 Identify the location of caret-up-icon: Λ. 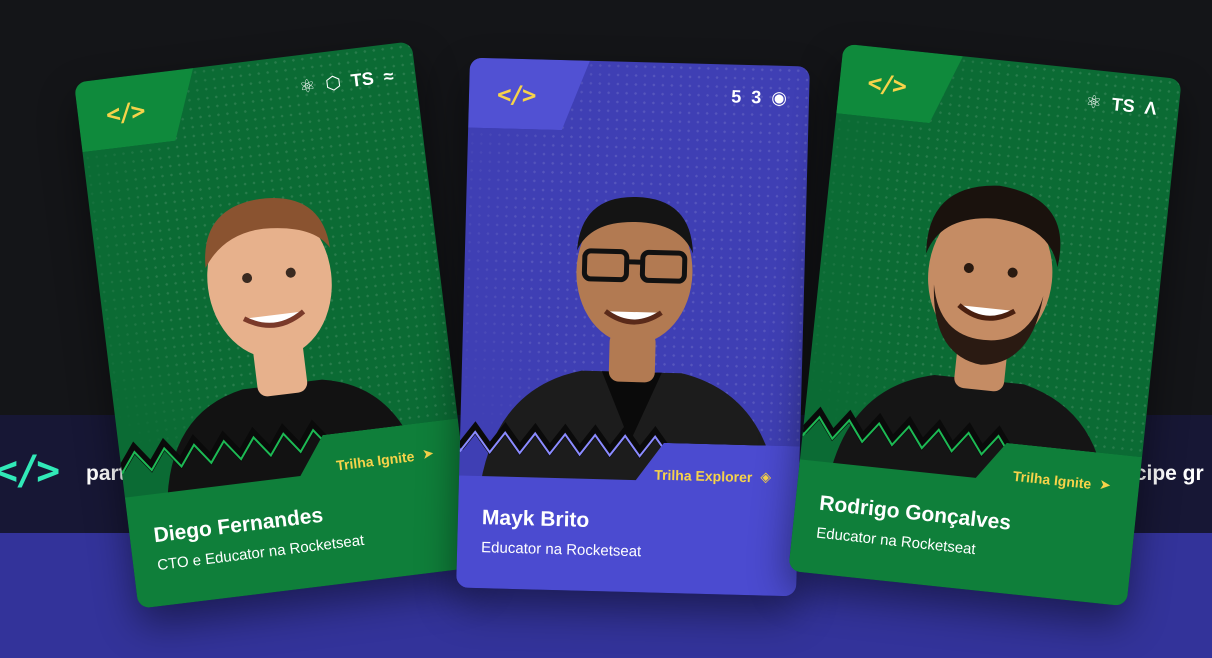
(1150, 108).